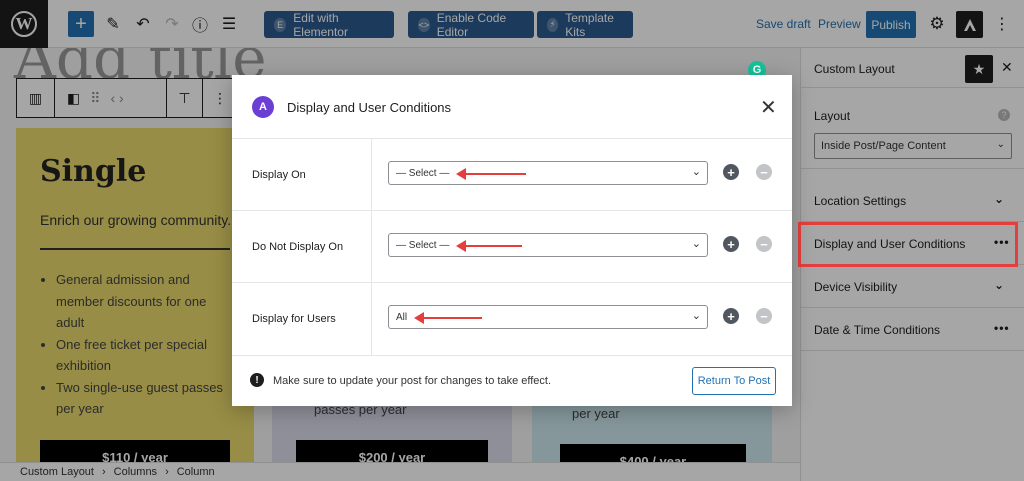 Image resolution: width=1024 pixels, height=481 pixels. I want to click on modal-header: A Display and User Conditions ✕, so click(512, 107).